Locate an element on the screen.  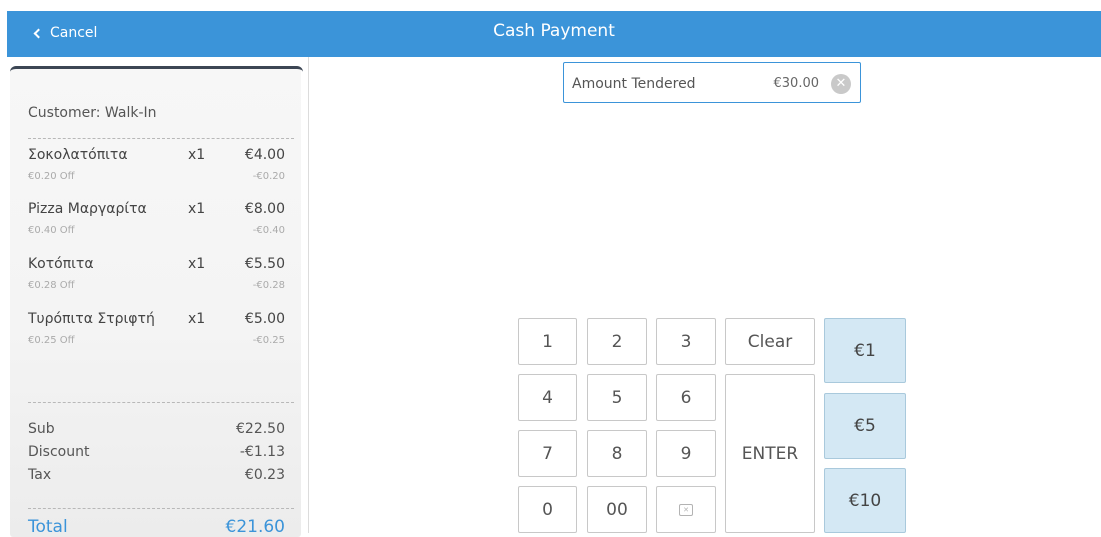
item-discount-label: €0.28 Off is located at coordinates (51, 285).